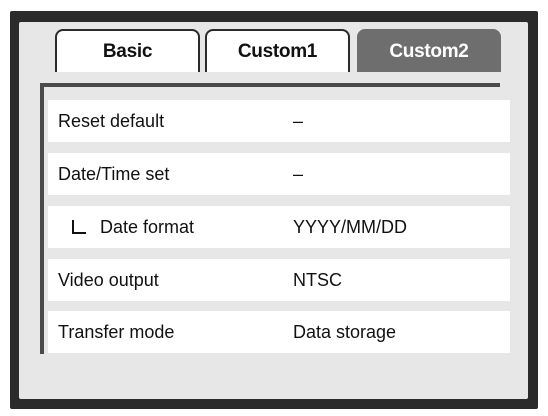 This screenshot has width=548, height=416. Describe the element at coordinates (279, 332) in the screenshot. I see `setting-row-transfer-mode: Transfer mode Data storage` at that location.